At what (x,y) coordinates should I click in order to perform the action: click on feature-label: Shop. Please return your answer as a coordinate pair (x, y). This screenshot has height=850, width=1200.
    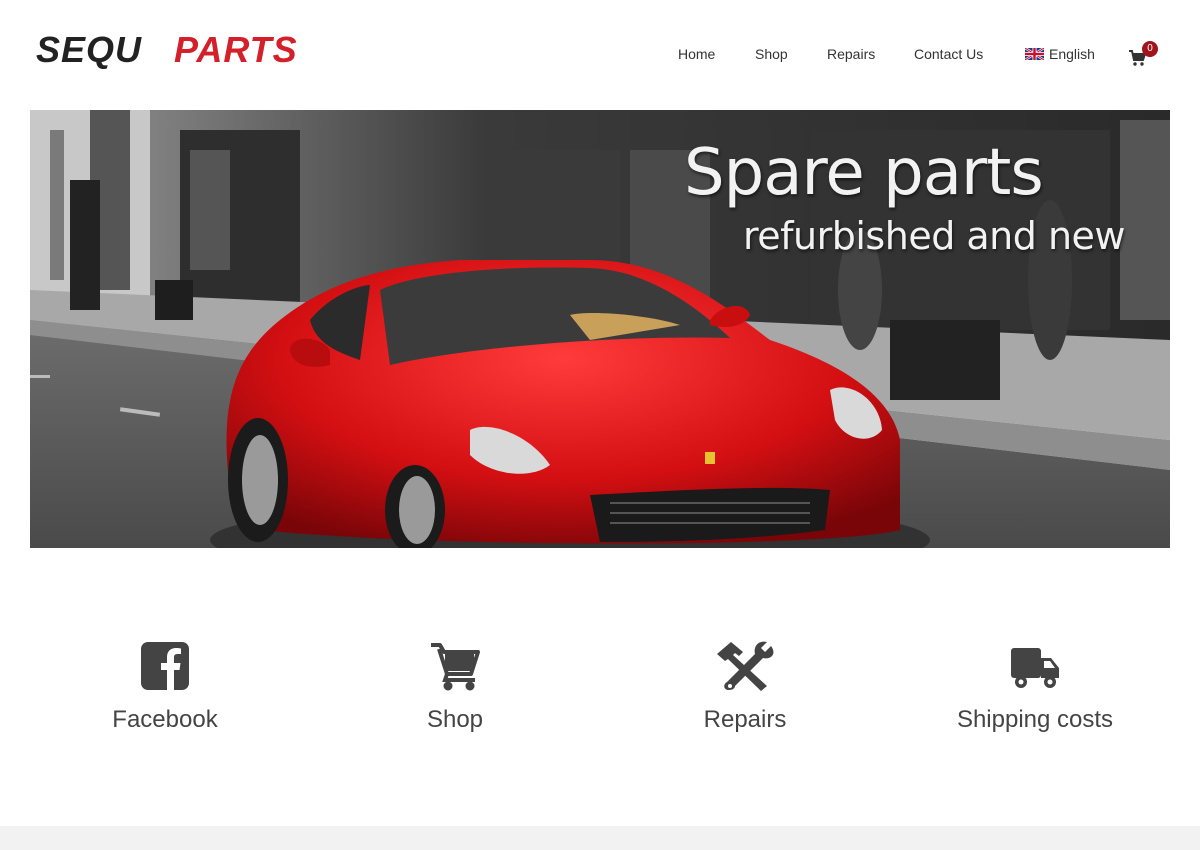
    Looking at the image, I should click on (455, 719).